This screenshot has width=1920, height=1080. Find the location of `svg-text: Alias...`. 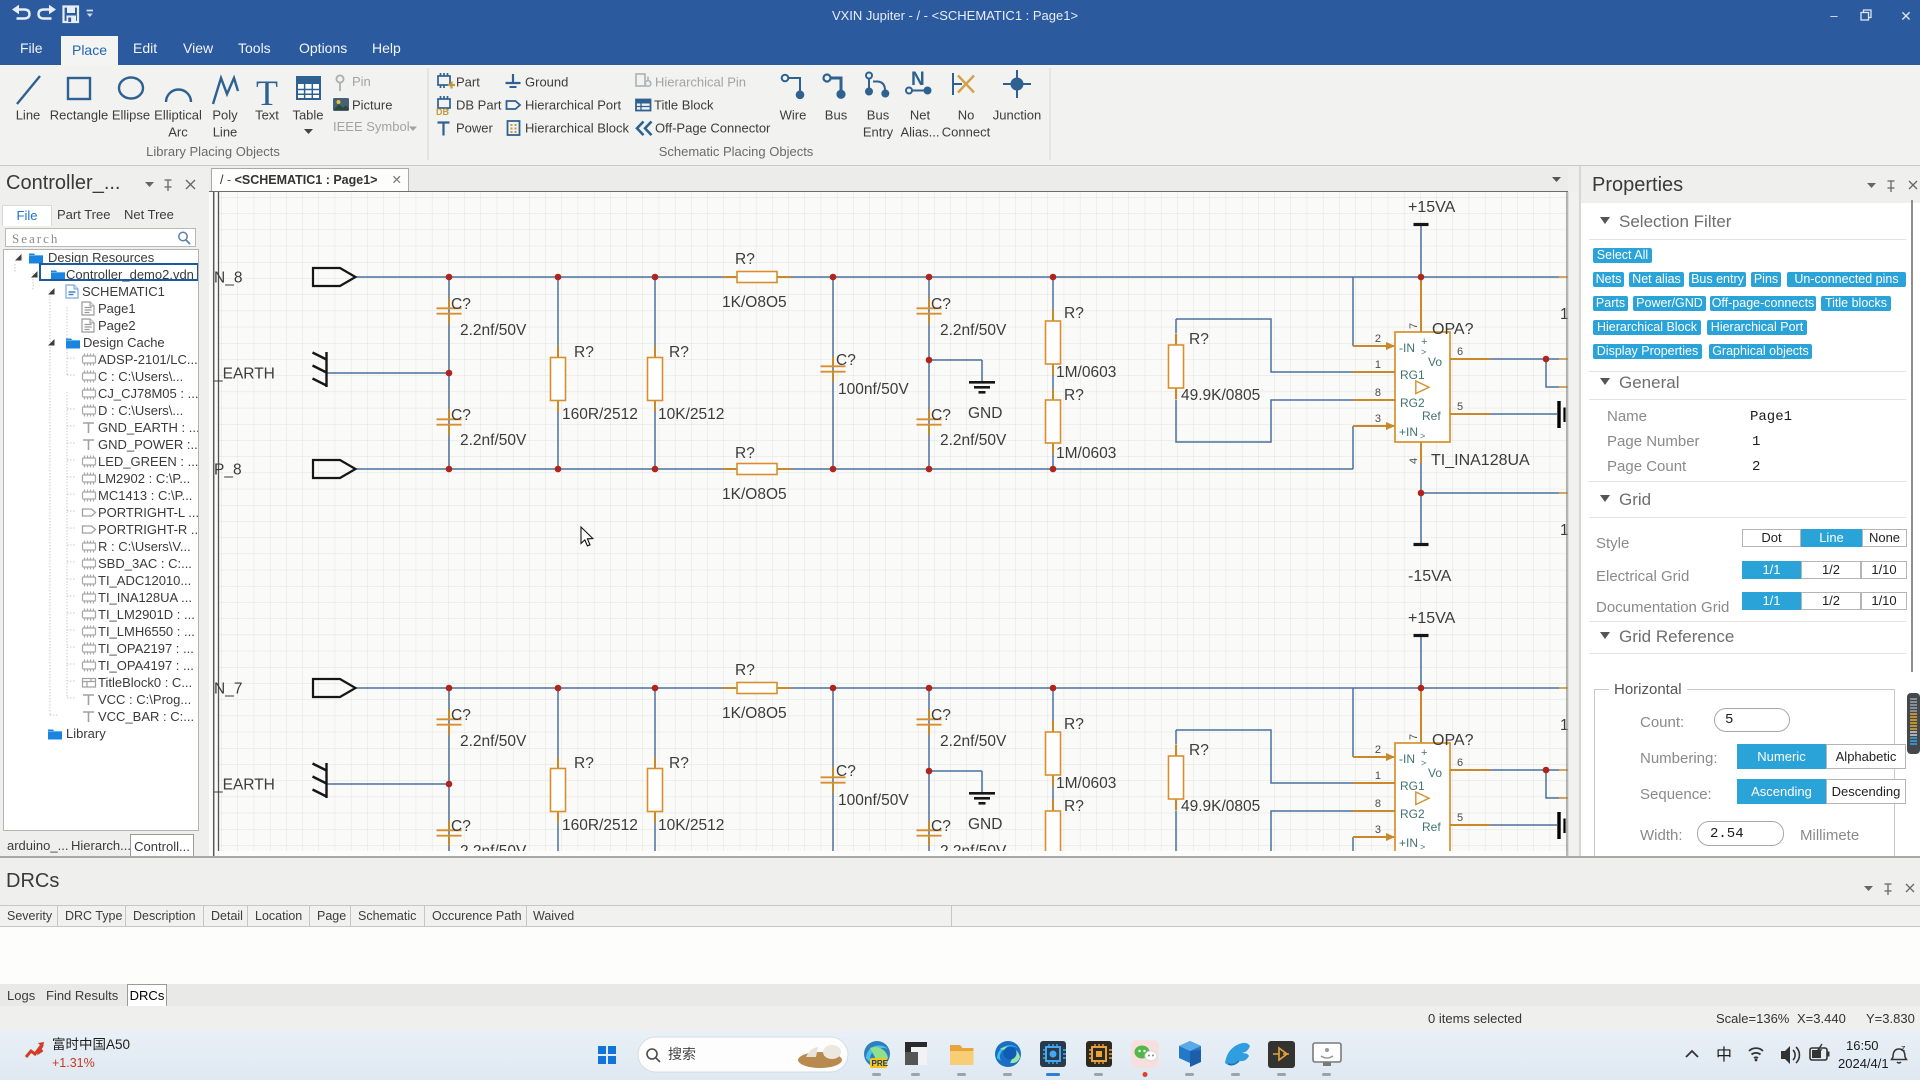

svg-text: Alias... is located at coordinates (919, 132).